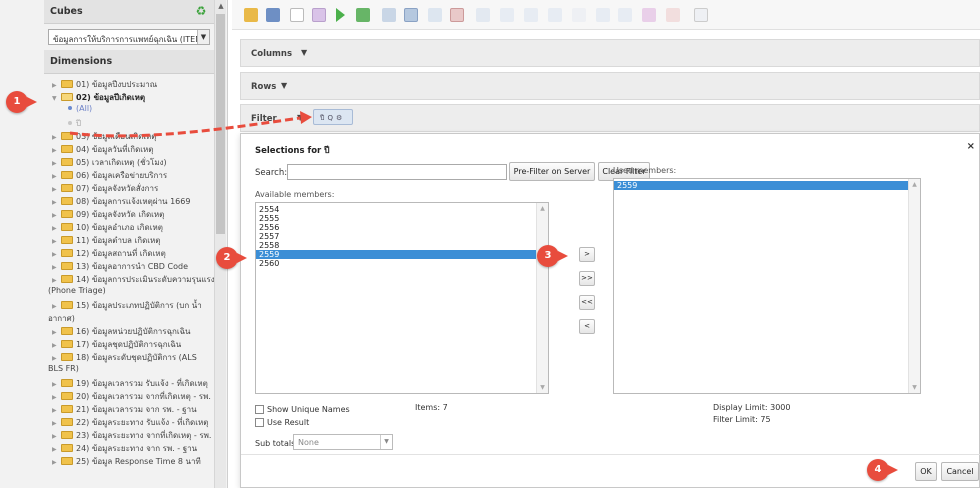 Image resolution: width=980 pixels, height=488 pixels. What do you see at coordinates (926, 471) in the screenshot?
I see `ok-button: OK` at bounding box center [926, 471].